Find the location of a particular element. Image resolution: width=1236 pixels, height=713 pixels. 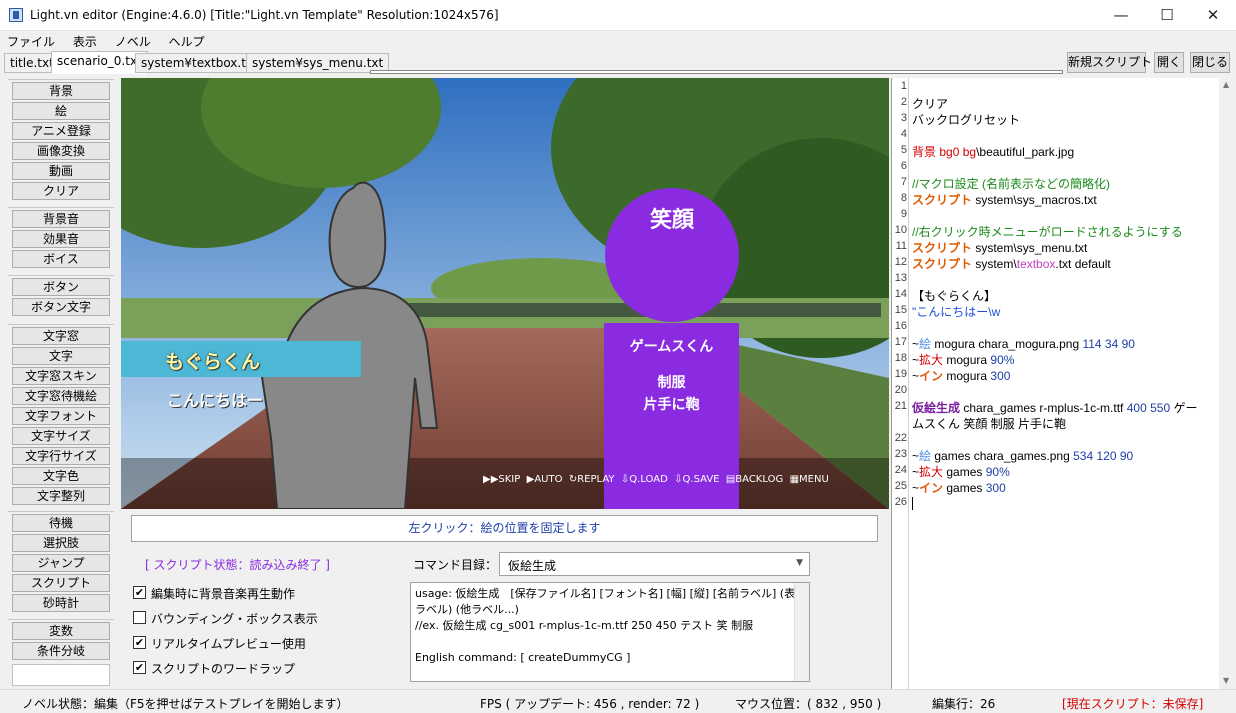

realtime-preview-checkbox: ✔ is located at coordinates (139, 642).